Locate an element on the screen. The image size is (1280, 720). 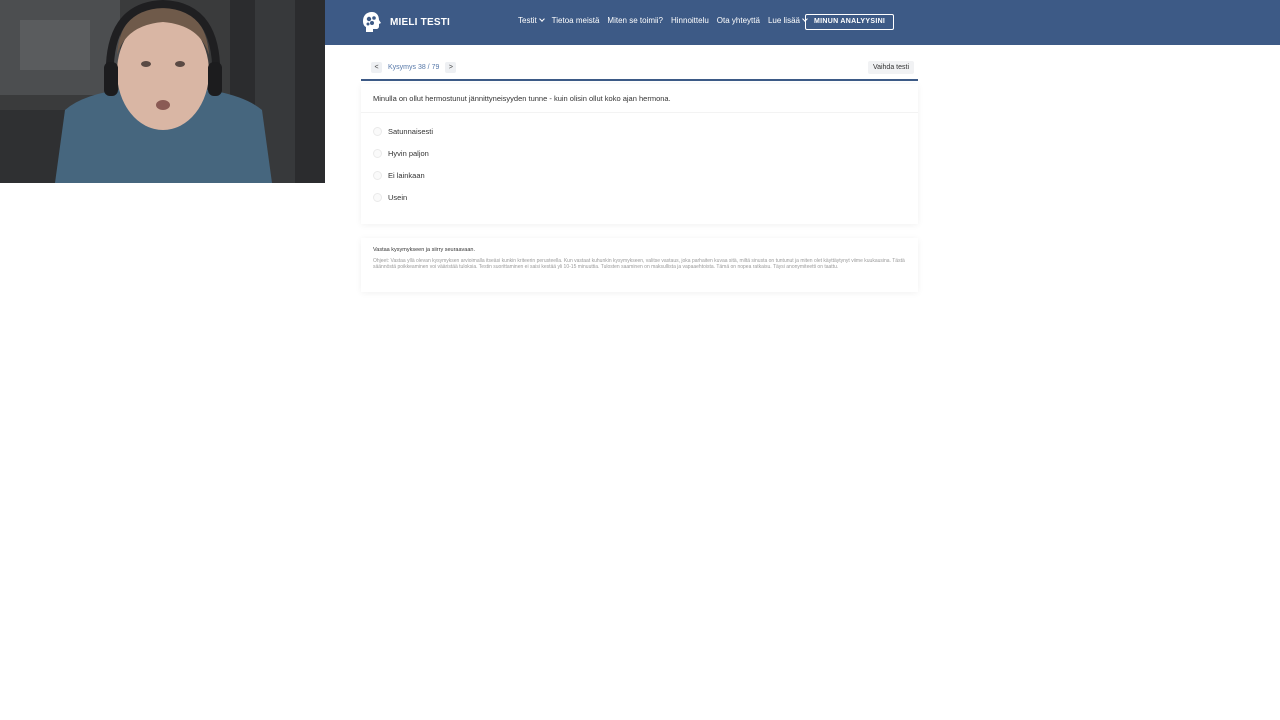
chevron-down-icon is located at coordinates (541, 19).